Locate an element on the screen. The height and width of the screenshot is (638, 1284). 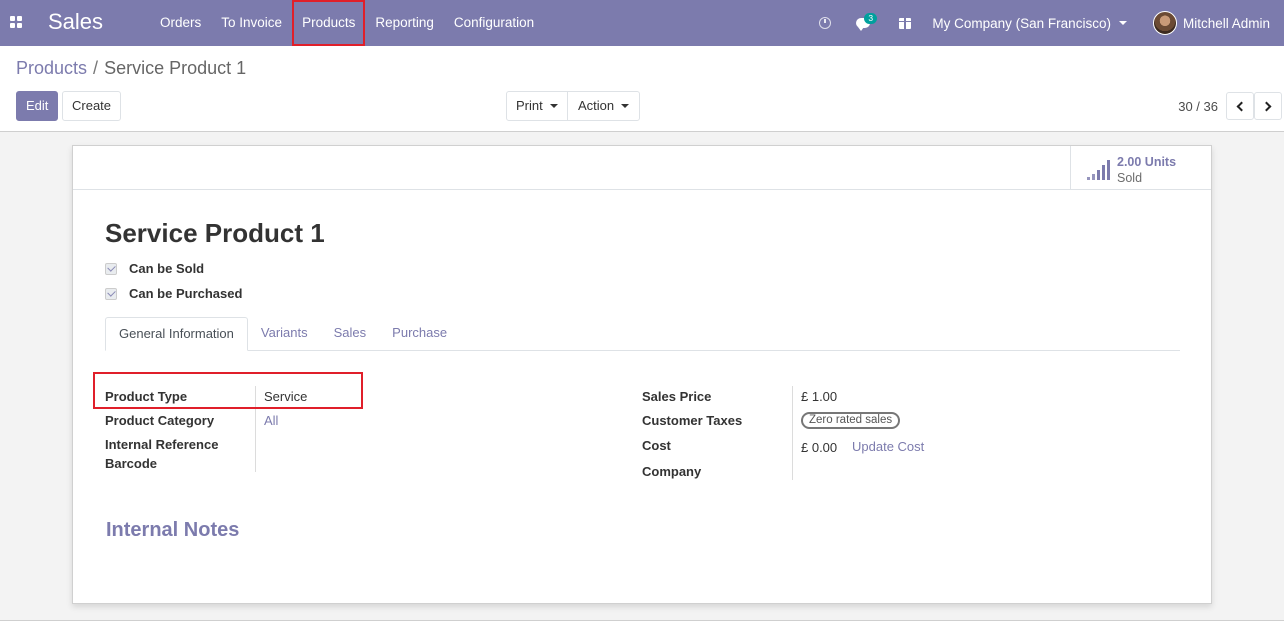
app-name: Sales is located at coordinates (75, 22).